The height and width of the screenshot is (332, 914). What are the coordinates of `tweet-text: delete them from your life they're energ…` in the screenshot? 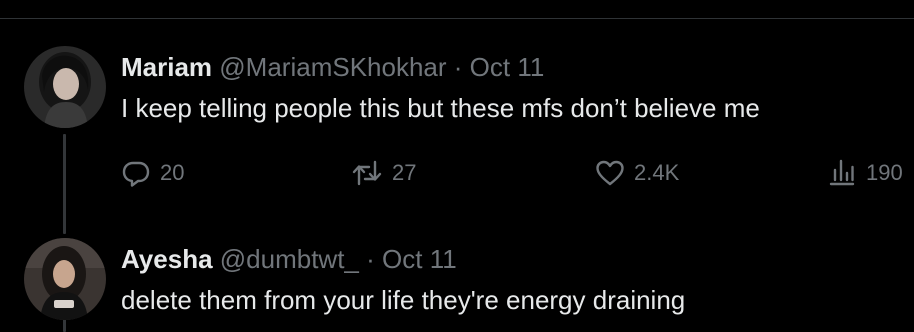 It's located at (403, 300).